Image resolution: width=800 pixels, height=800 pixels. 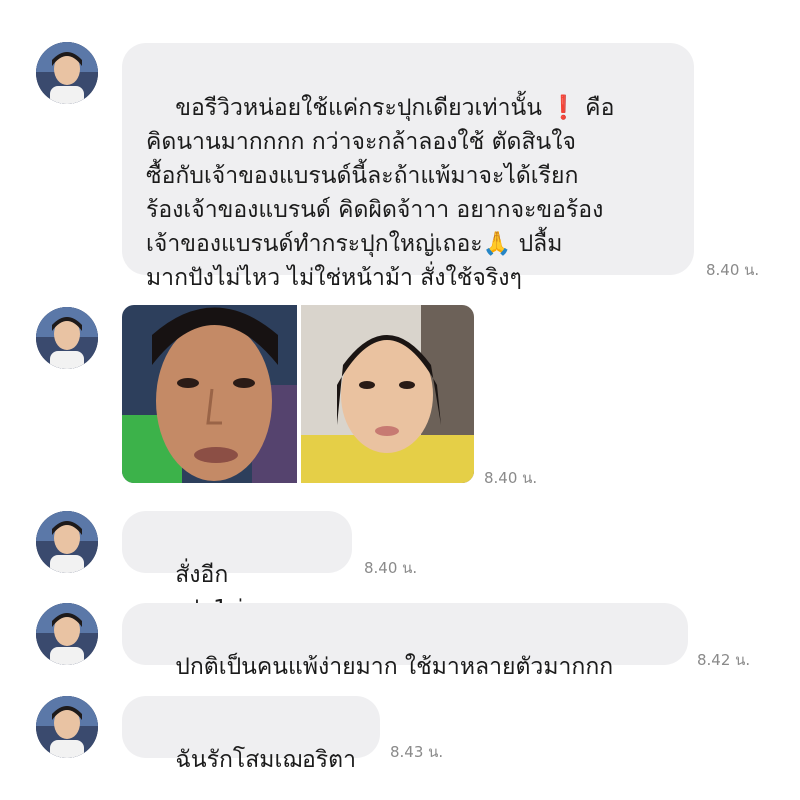 What do you see at coordinates (209, 394) in the screenshot?
I see `before-photo` at bounding box center [209, 394].